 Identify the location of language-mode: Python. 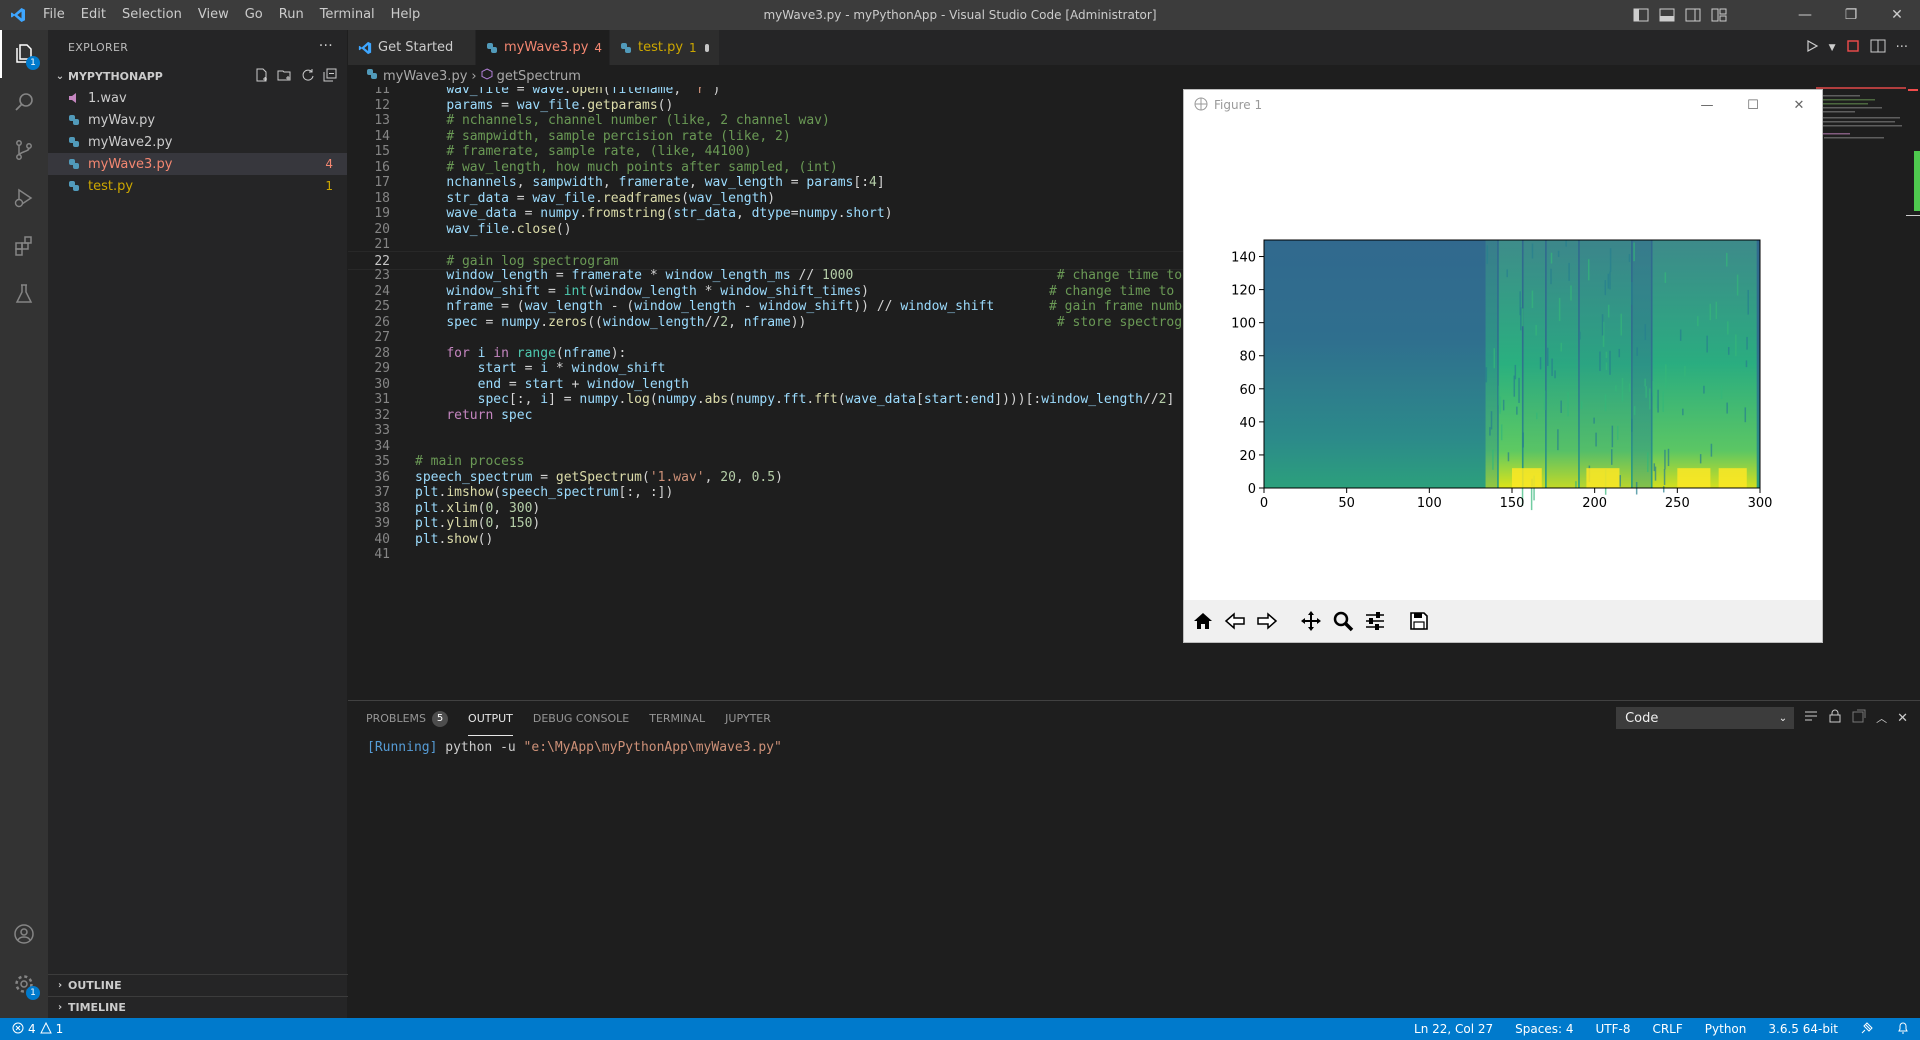
(1726, 1029).